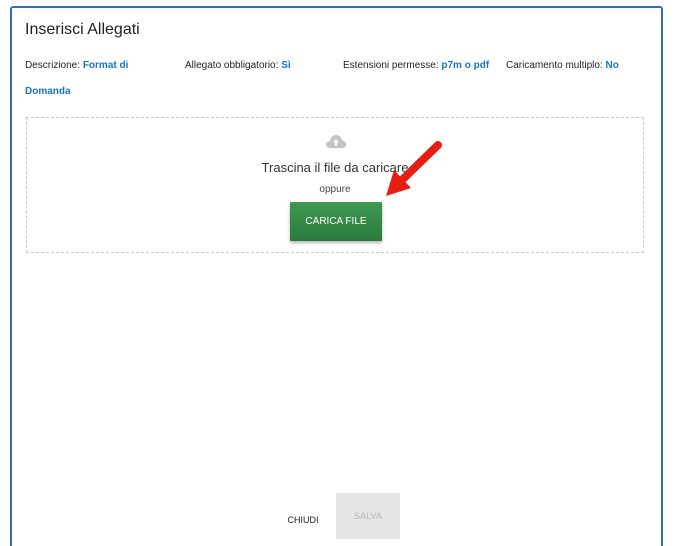  Describe the element at coordinates (465, 65) in the screenshot. I see `extensions-value: p7m o pdf` at that location.